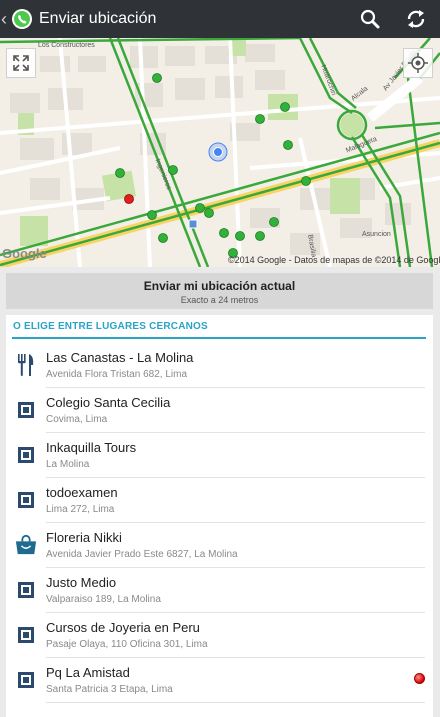  What do you see at coordinates (376, 234) in the screenshot?
I see `street-label: Asuncion` at bounding box center [376, 234].